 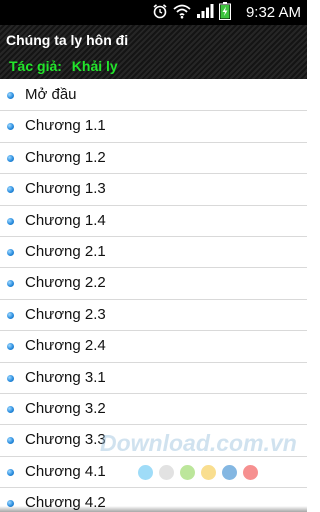 I want to click on chapter-label: Chương 1.3, so click(x=65, y=189).